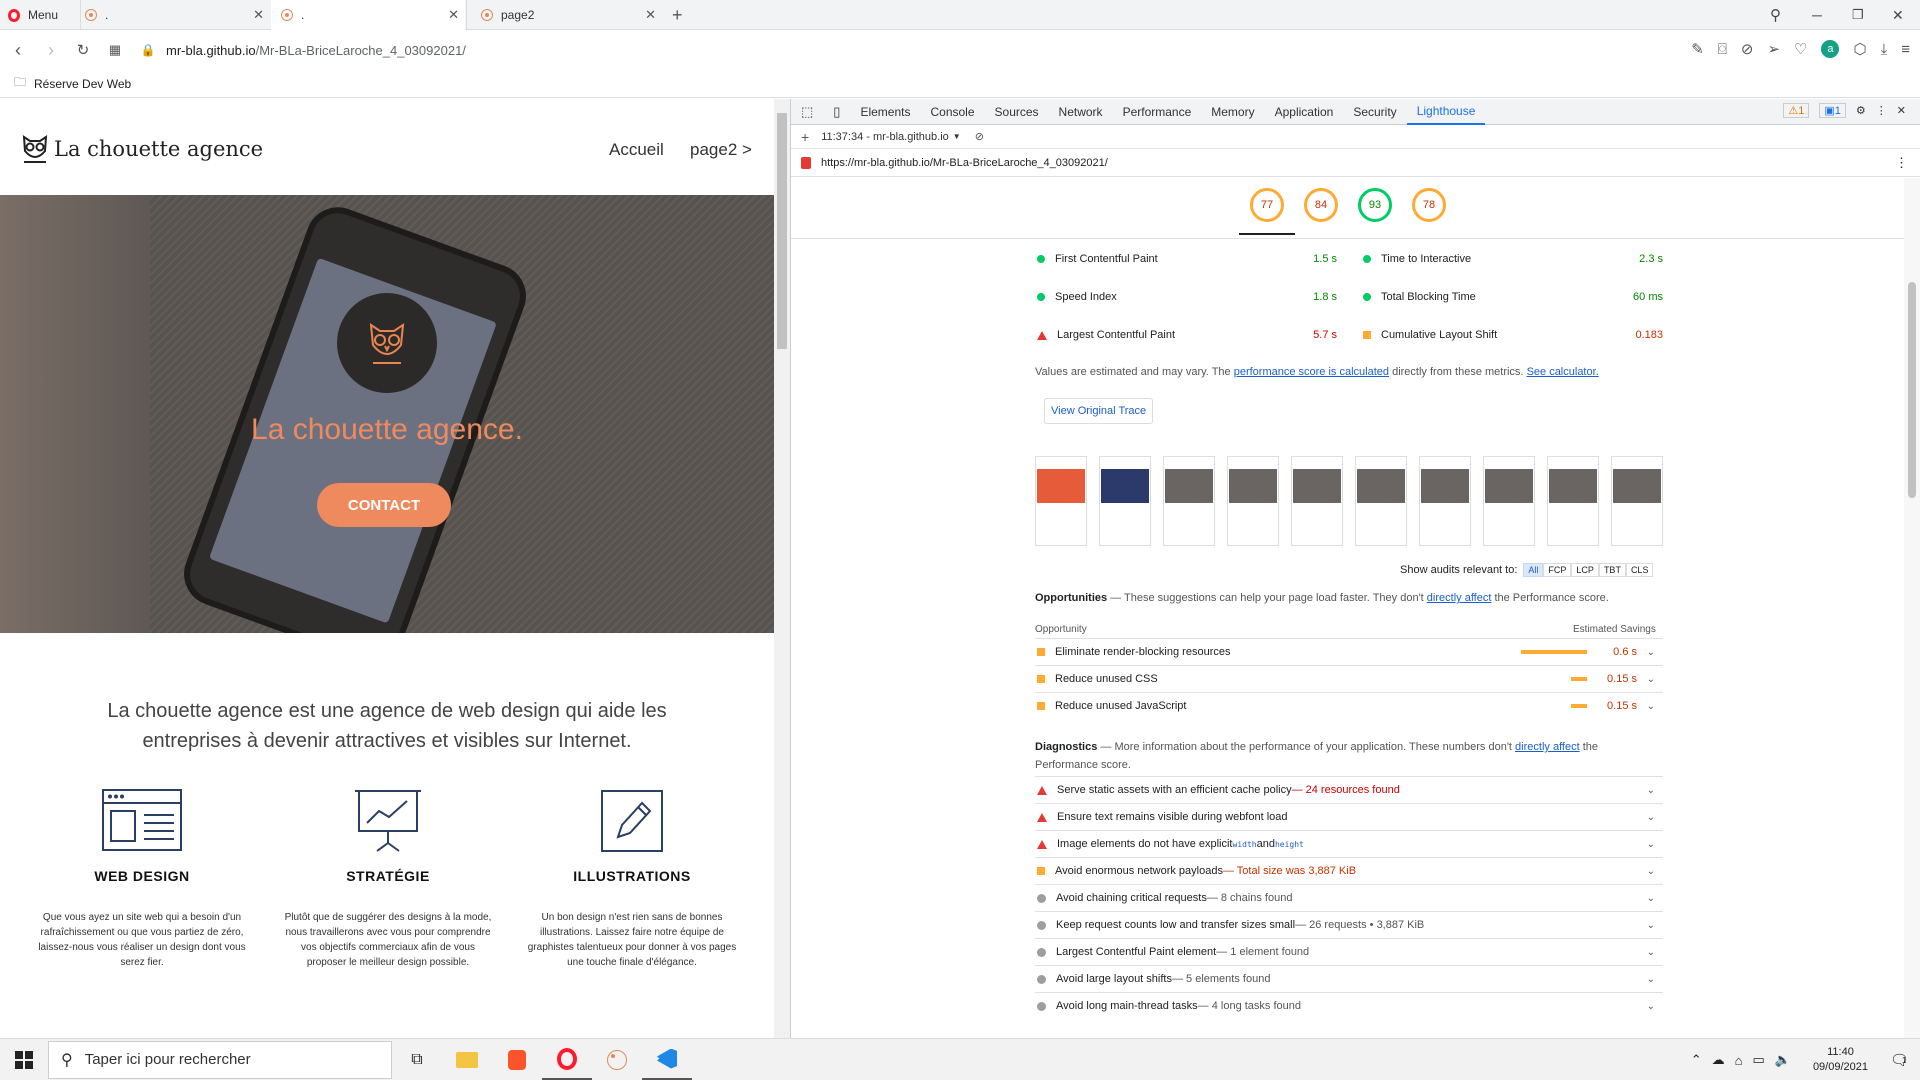 This screenshot has width=1920, height=1081. What do you see at coordinates (667, 1060) in the screenshot?
I see `vscode-icon` at bounding box center [667, 1060].